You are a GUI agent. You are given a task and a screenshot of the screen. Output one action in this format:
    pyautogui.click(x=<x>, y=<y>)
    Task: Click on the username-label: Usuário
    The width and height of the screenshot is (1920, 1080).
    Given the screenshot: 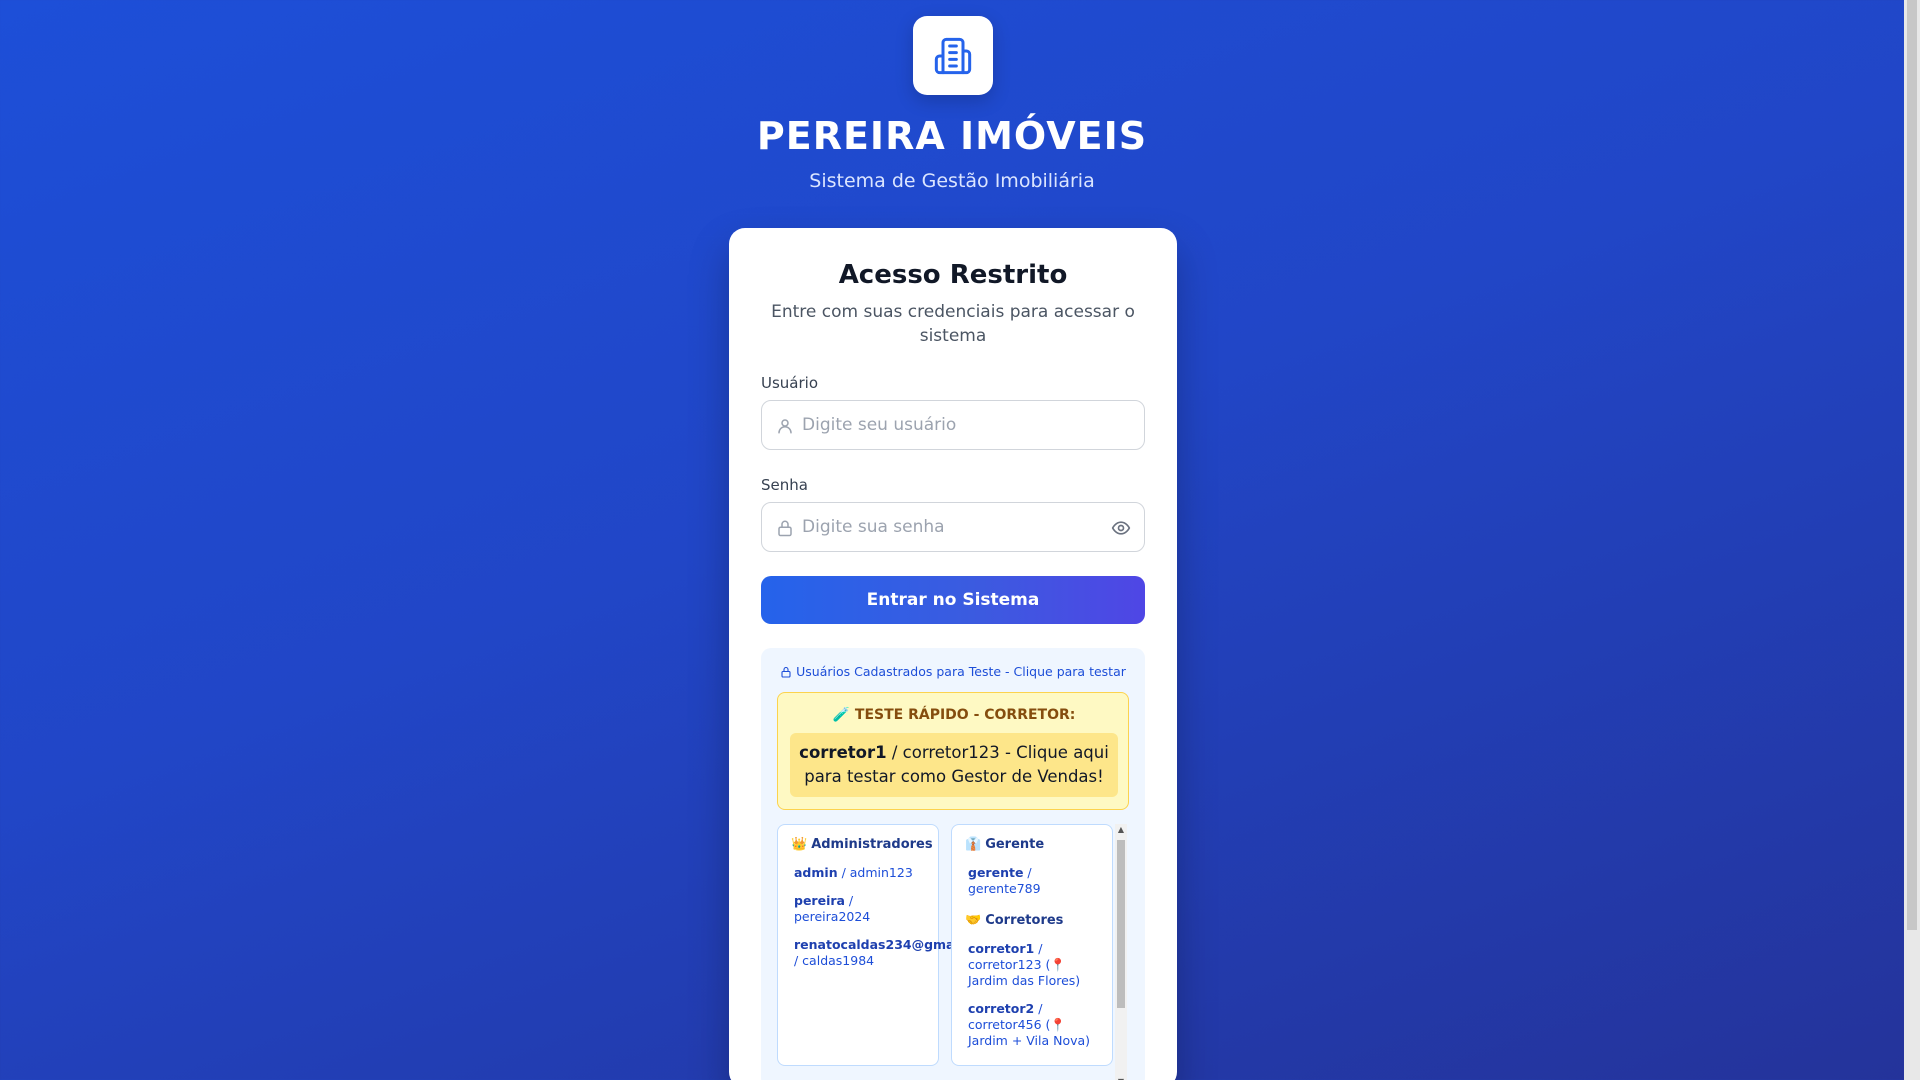 What is the action you would take?
    pyautogui.click(x=790, y=383)
    